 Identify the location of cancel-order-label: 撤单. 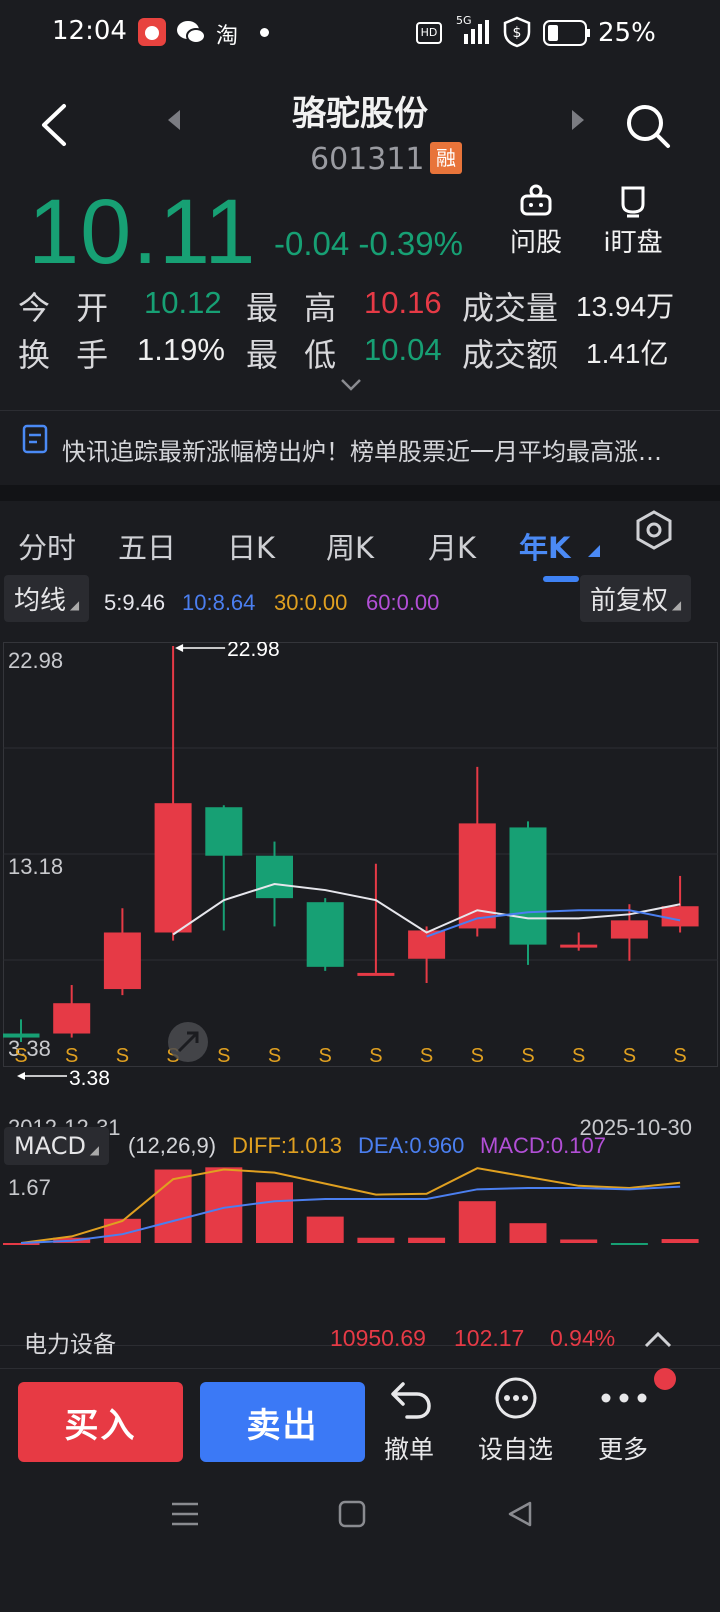
(409, 1449).